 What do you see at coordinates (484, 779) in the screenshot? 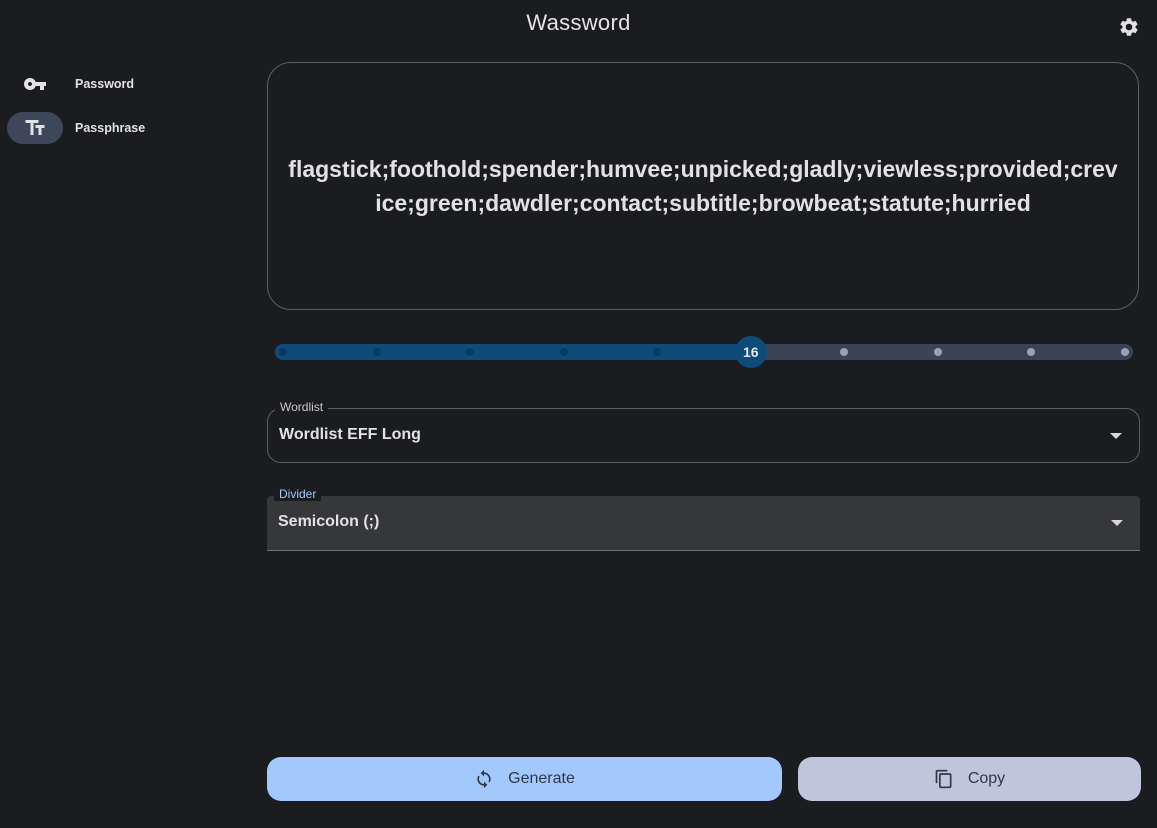
I see `refresh-icon` at bounding box center [484, 779].